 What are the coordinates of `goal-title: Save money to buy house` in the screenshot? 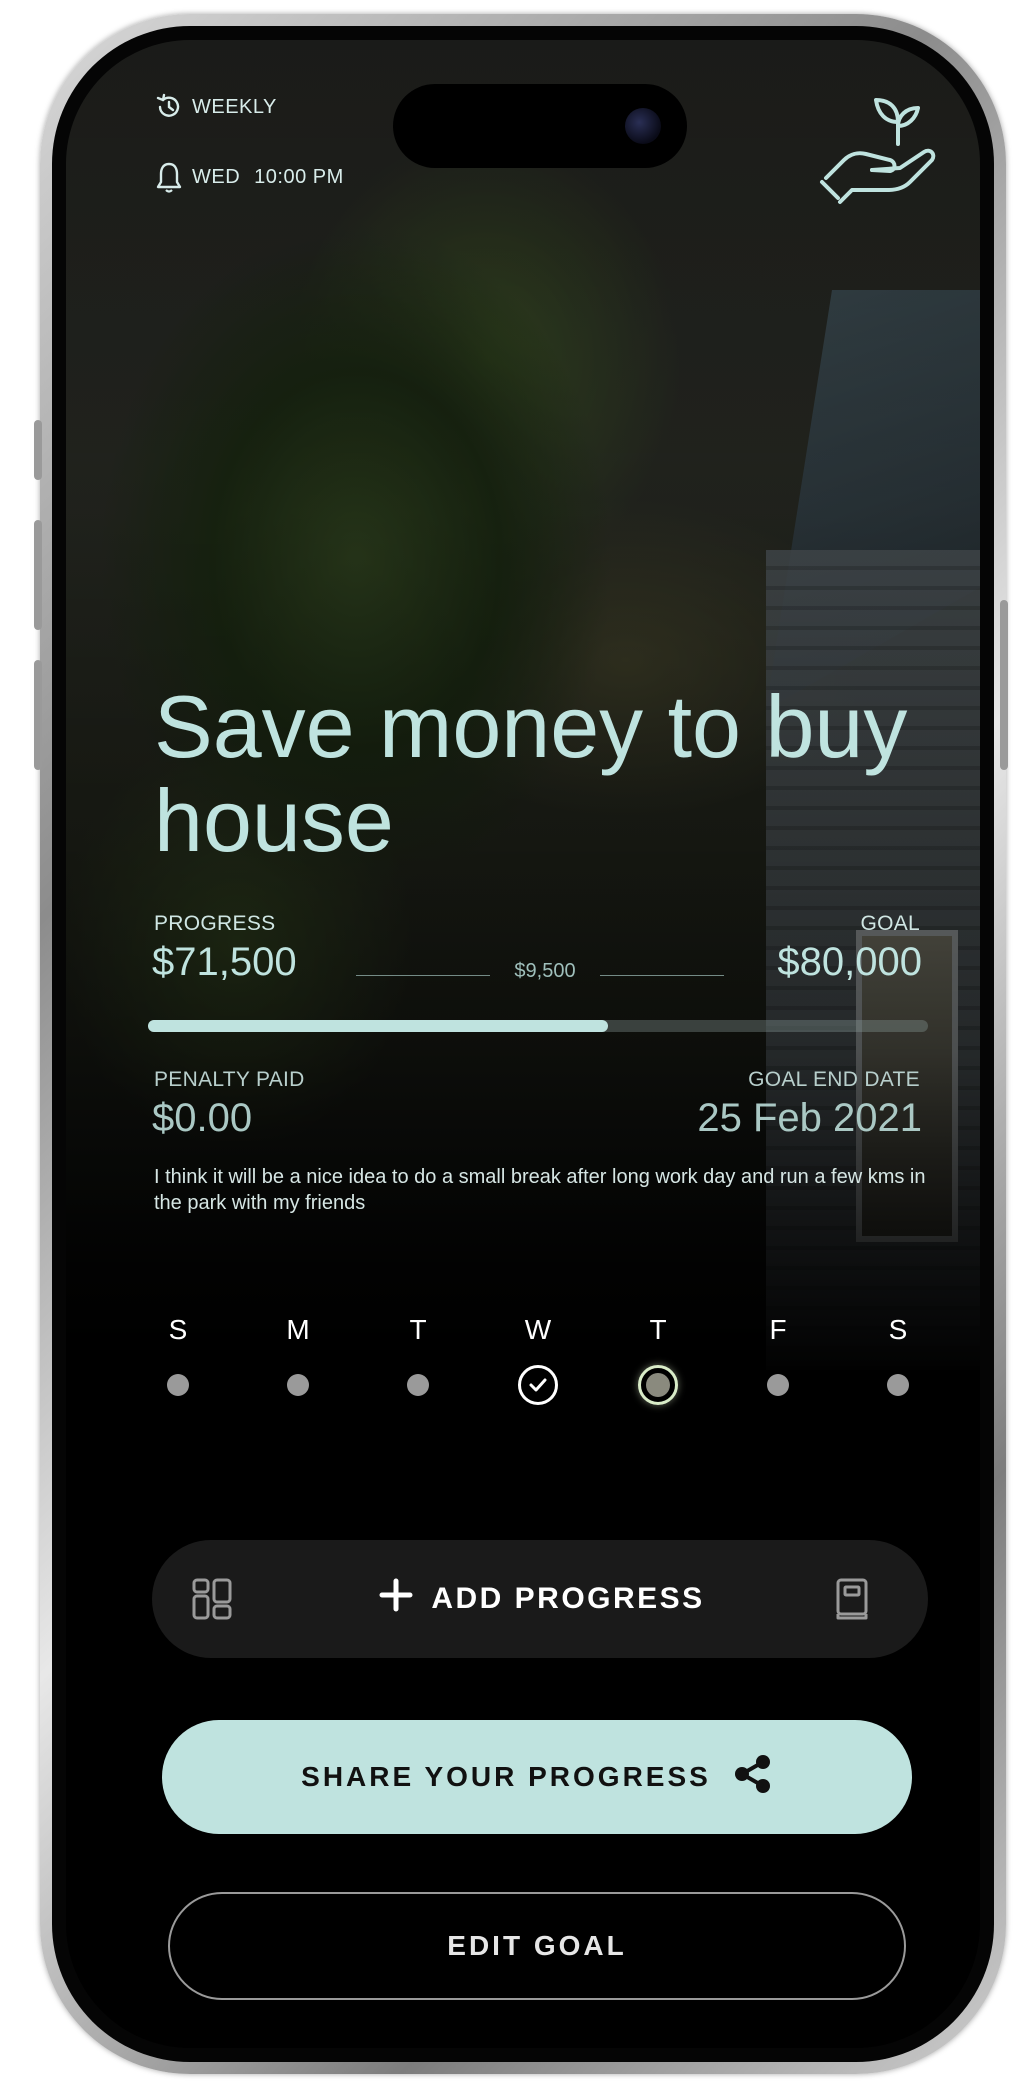 It's located at (531, 773).